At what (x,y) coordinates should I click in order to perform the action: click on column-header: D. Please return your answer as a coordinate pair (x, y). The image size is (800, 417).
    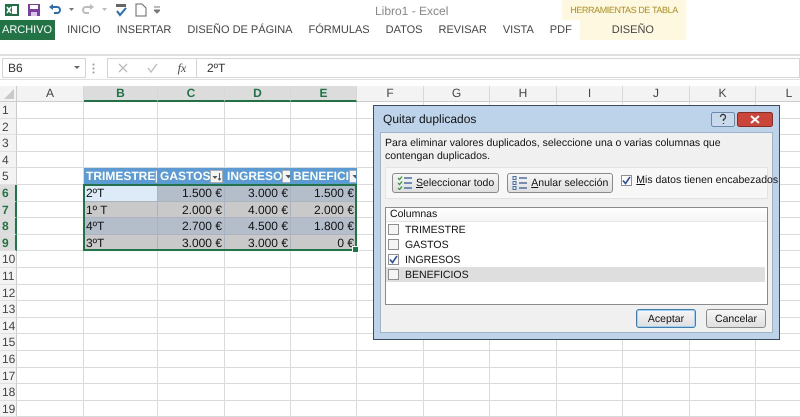
    Looking at the image, I should click on (258, 94).